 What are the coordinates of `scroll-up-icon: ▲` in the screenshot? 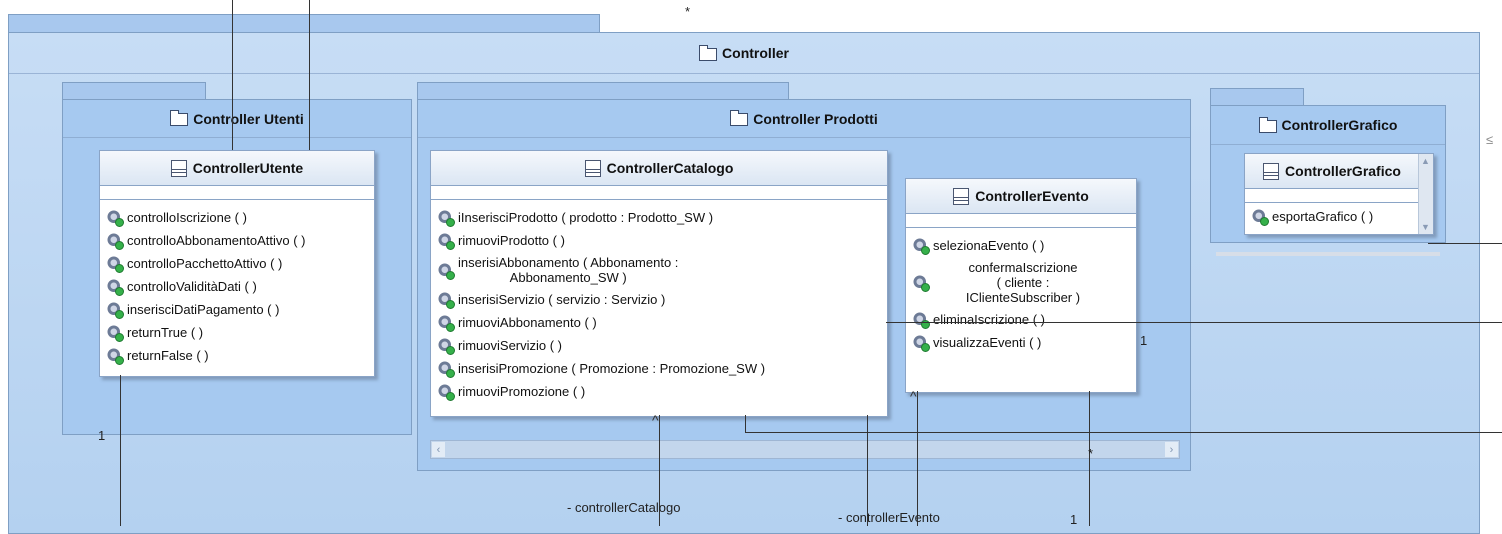 It's located at (1425, 161).